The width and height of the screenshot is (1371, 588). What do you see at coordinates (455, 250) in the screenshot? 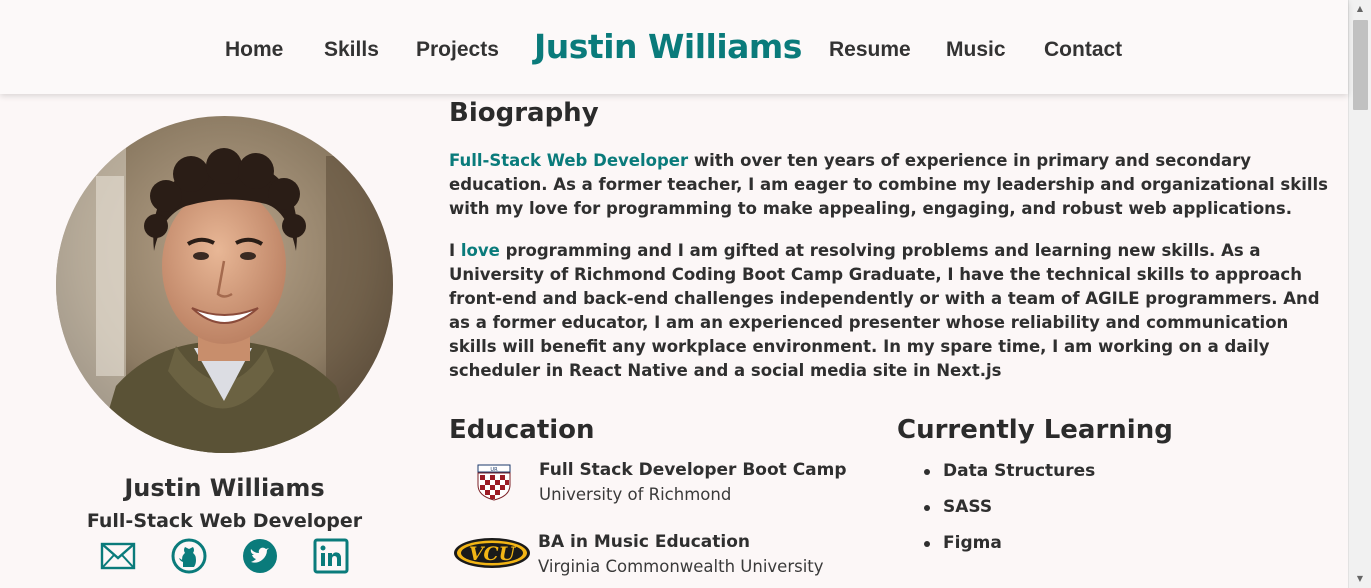
I see `biography-text-2a: I` at bounding box center [455, 250].